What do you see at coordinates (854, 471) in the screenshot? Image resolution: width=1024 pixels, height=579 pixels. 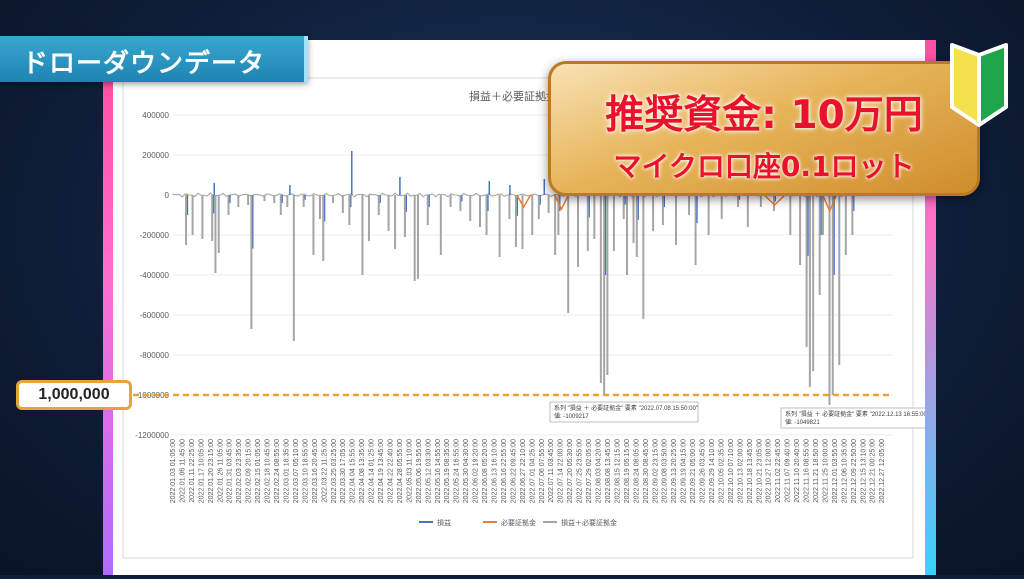 I see `x-tick-label: 2022.12.09 22:50:00` at bounding box center [854, 471].